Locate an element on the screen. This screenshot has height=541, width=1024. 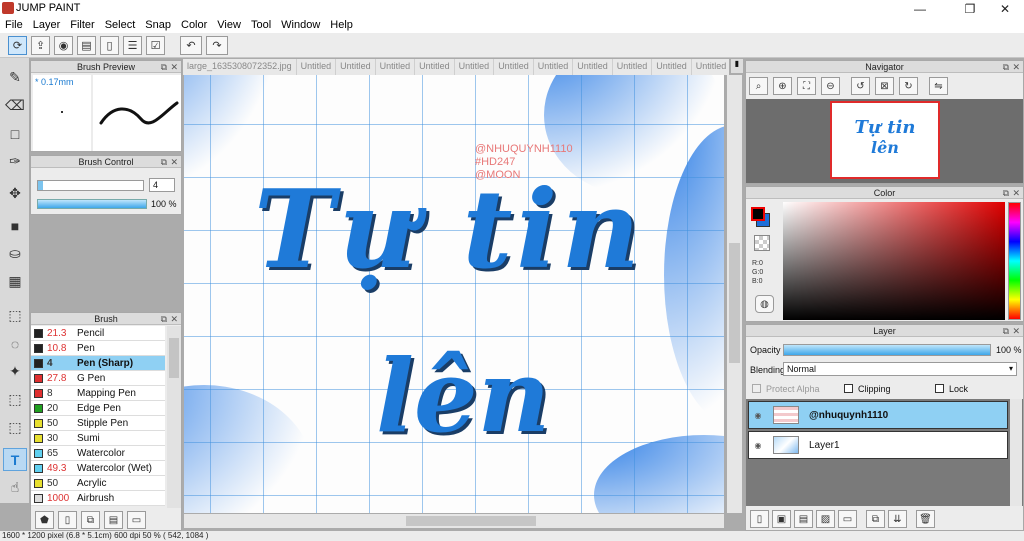
fit-icon: ⛶ is located at coordinates (806, 86).